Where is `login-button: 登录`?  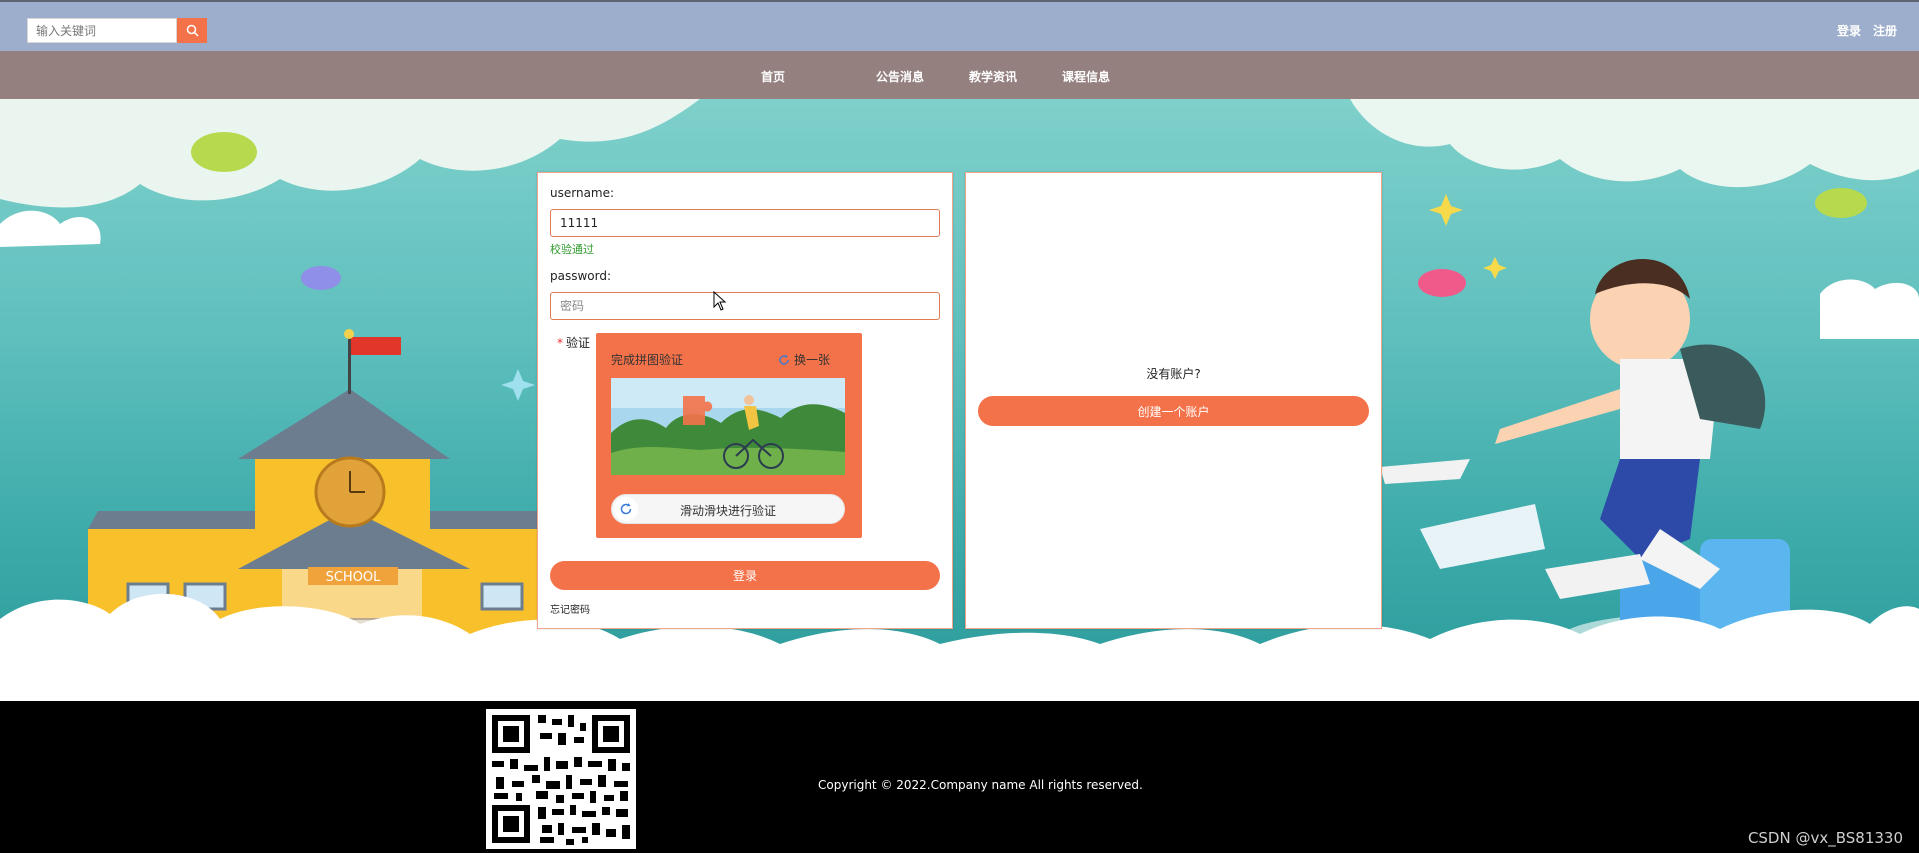 login-button: 登录 is located at coordinates (745, 575).